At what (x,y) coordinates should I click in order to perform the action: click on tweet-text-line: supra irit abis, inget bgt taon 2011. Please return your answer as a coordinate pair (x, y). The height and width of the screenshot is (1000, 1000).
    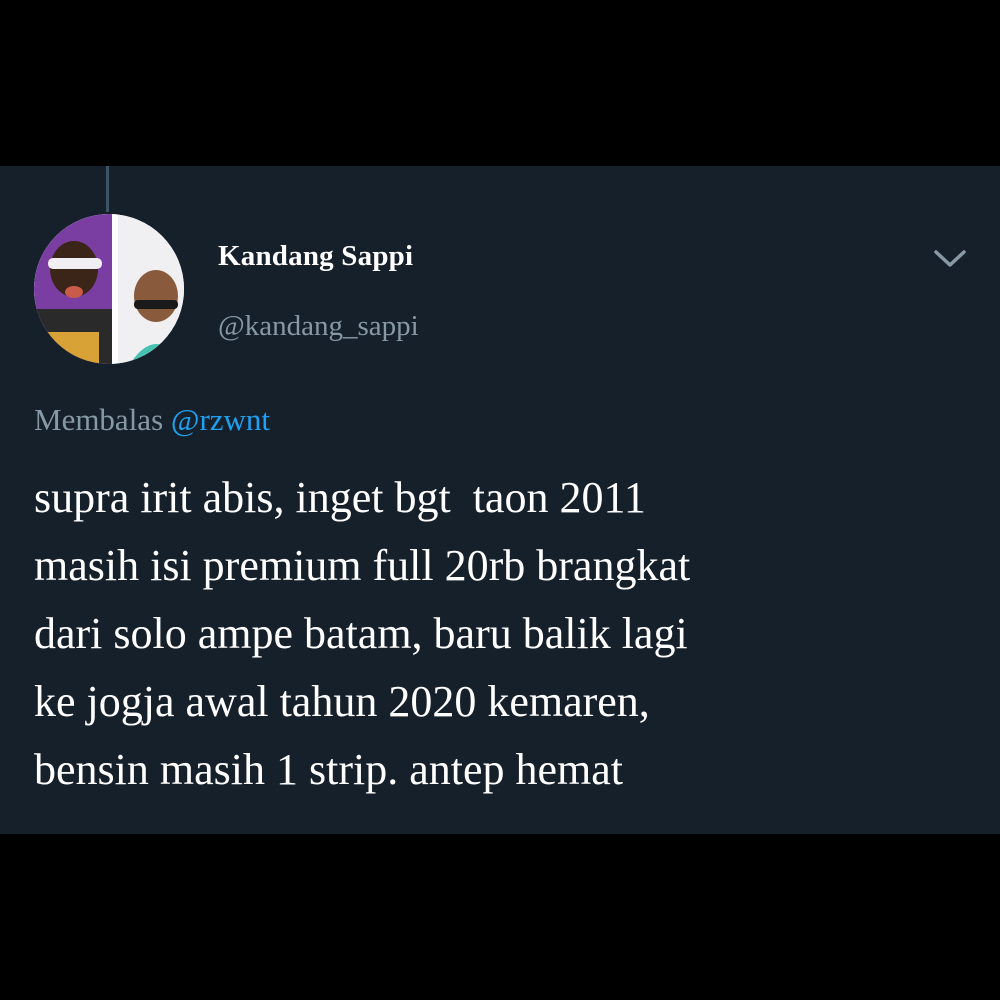
    Looking at the image, I should click on (340, 497).